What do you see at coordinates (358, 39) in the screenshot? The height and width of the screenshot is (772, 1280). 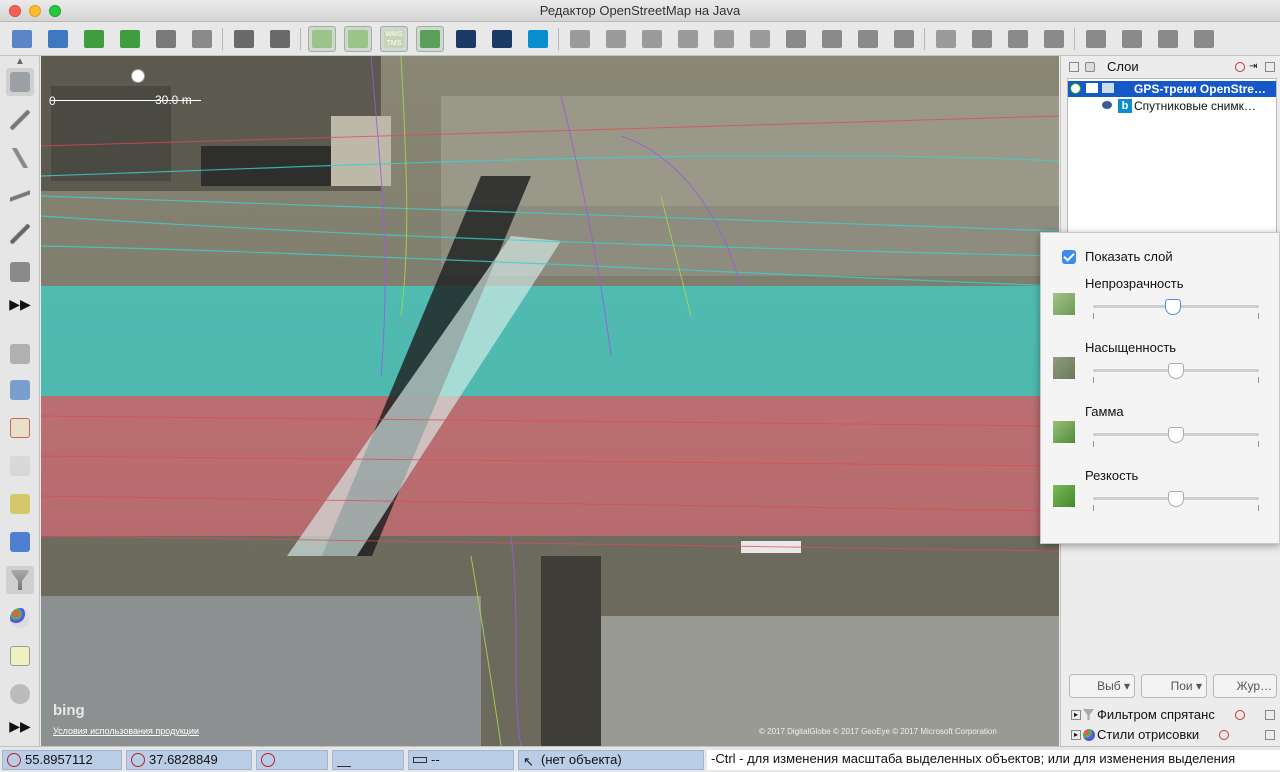 I see `zoom-to-selection-icon` at bounding box center [358, 39].